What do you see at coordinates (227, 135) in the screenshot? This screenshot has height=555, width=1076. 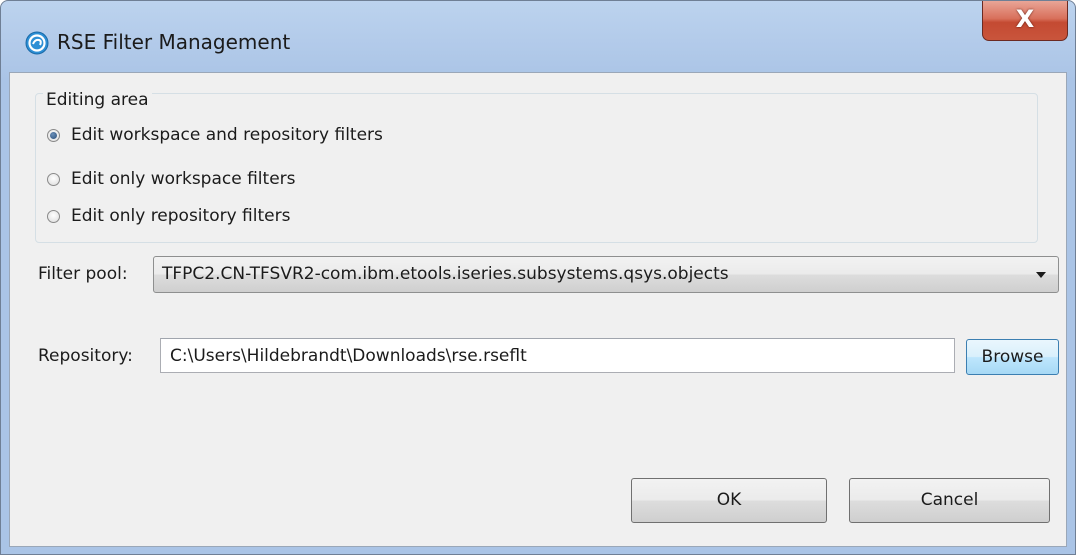 I see `radio-label: Edit workspace and repository filters` at bounding box center [227, 135].